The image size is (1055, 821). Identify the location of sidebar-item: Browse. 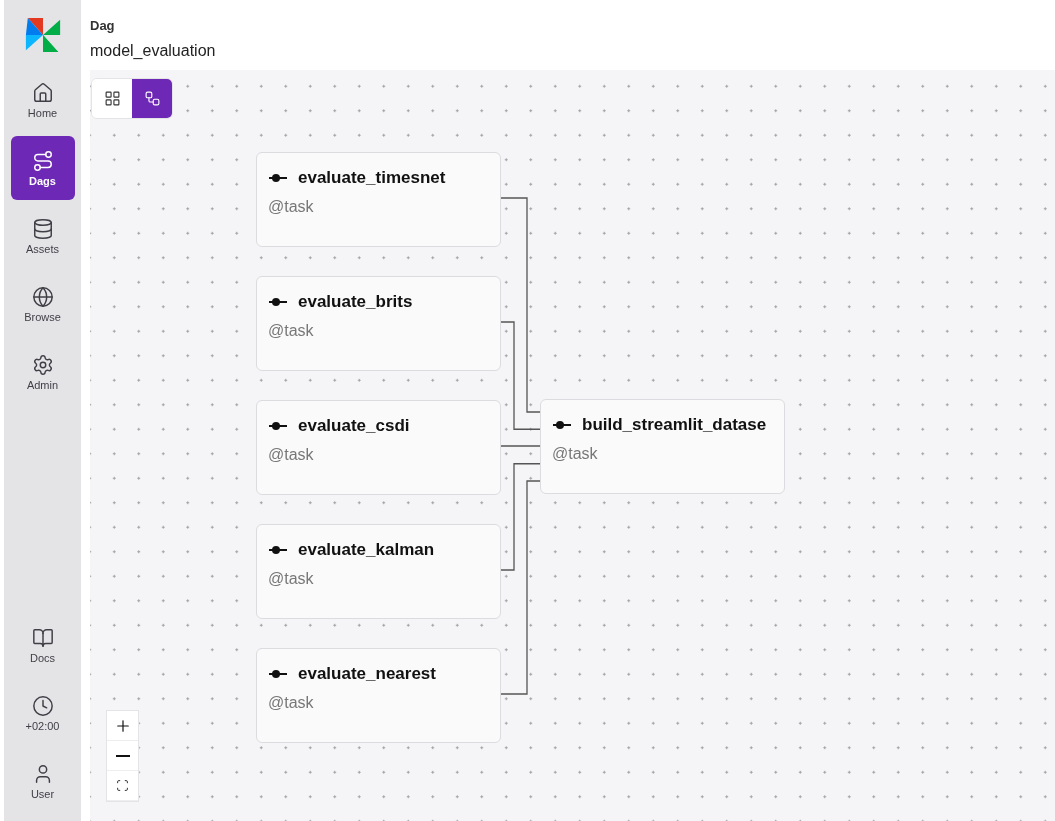
(42, 304).